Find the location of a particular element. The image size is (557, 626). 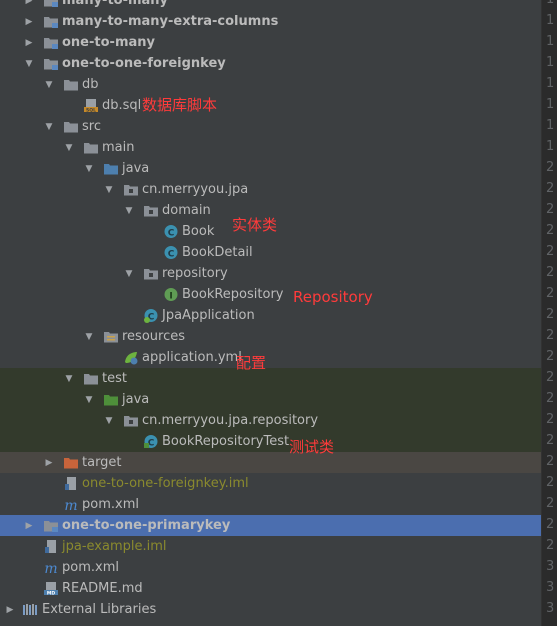

tree-row: ▶ many-to-many is located at coordinates (270, 5).